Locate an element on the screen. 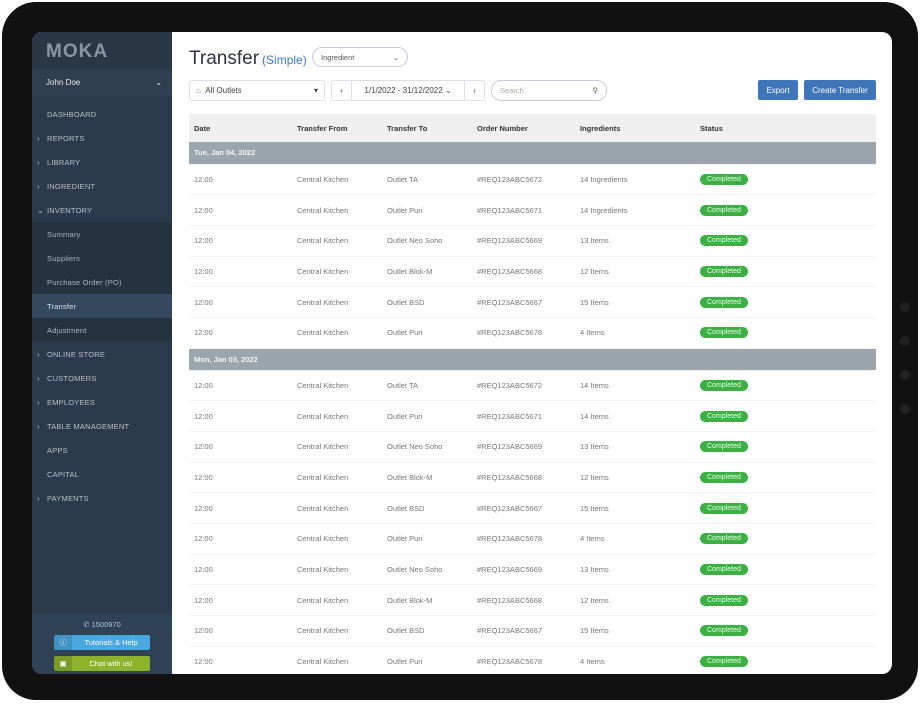 This screenshot has height=704, width=920. sidebar-item-suppliers: Suppliers is located at coordinates (102, 258).